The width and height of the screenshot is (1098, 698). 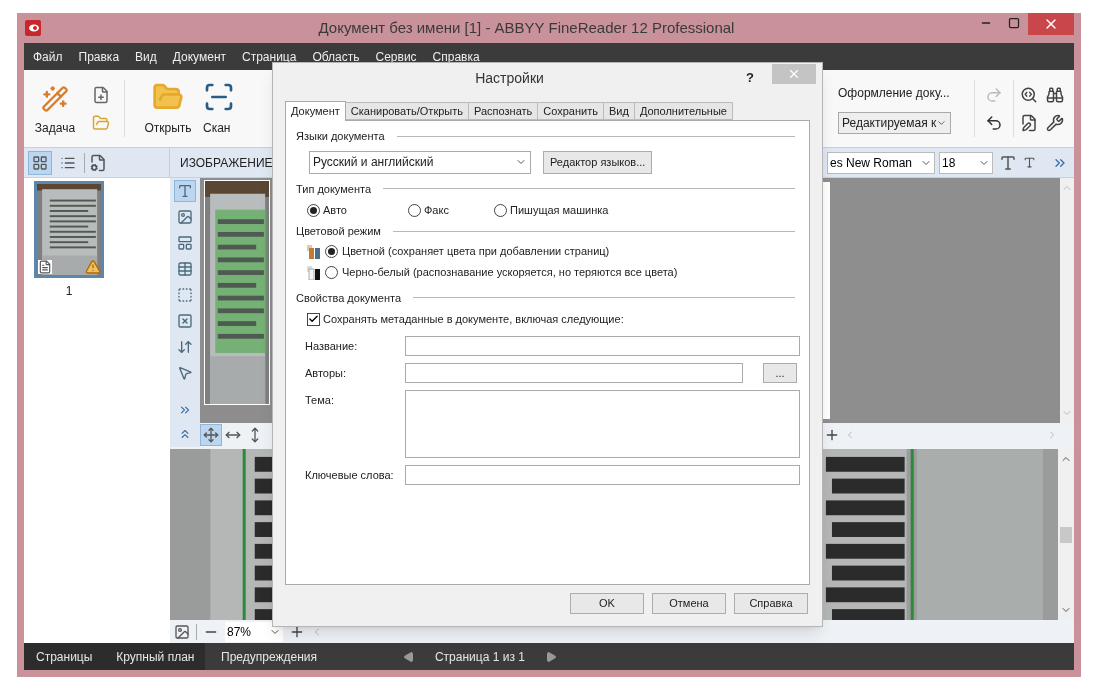 I want to click on field-label: Ключевые слова:, so click(x=350, y=475).